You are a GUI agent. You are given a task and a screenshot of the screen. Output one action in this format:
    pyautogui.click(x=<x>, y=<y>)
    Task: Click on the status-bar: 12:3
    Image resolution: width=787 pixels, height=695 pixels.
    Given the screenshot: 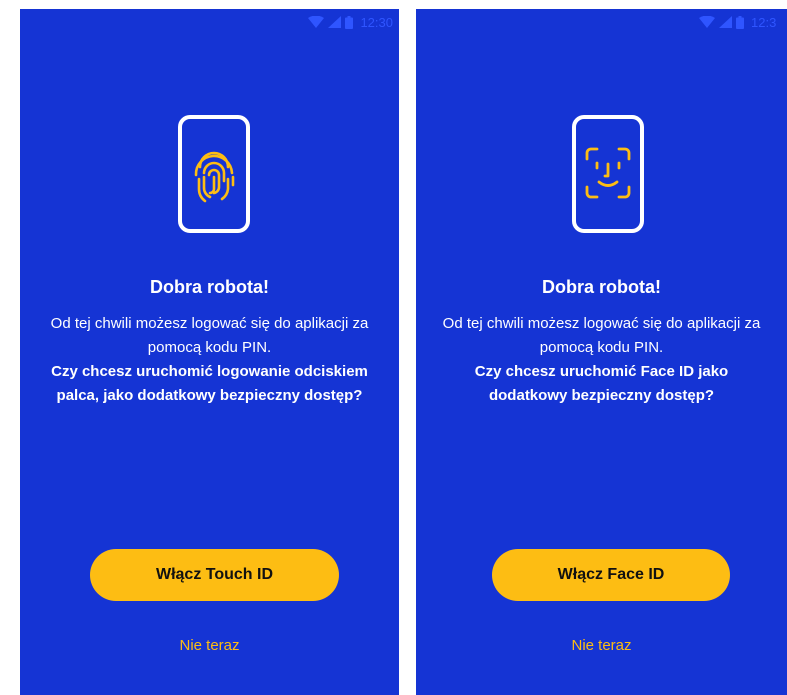 What is the action you would take?
    pyautogui.click(x=737, y=22)
    